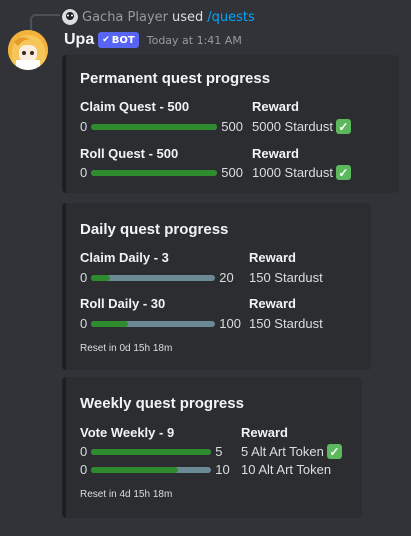 This screenshot has height=536, width=411. What do you see at coordinates (79, 40) in the screenshot?
I see `bot-username: Upa` at bounding box center [79, 40].